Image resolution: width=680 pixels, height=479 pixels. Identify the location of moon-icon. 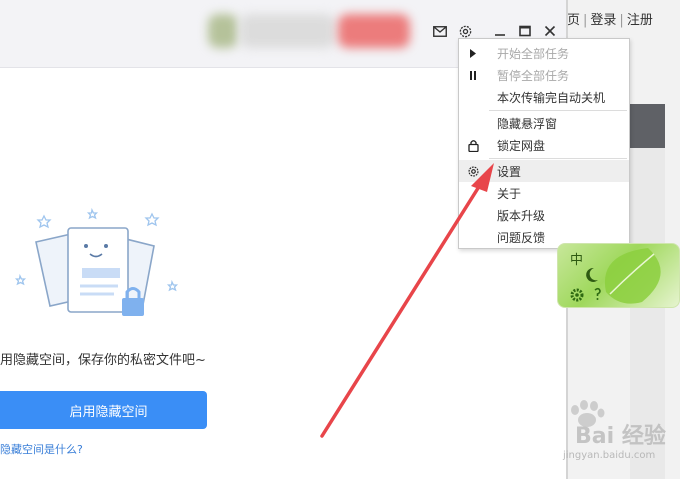
(592, 274).